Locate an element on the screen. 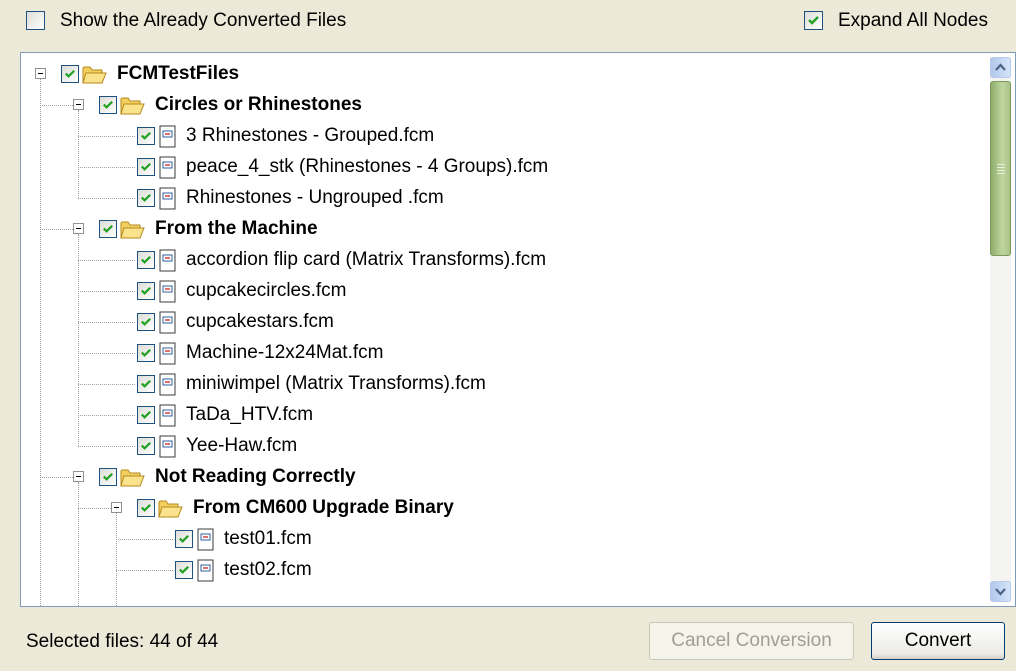 The image size is (1016, 671). expand-all-checkbox is located at coordinates (813, 20).